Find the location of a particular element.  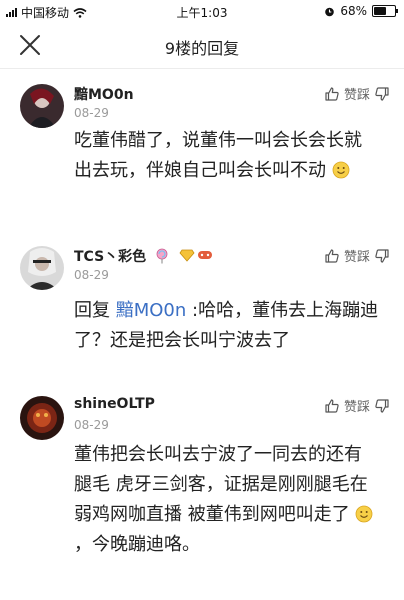

nav-bar: 9楼的回复 is located at coordinates (202, 45).